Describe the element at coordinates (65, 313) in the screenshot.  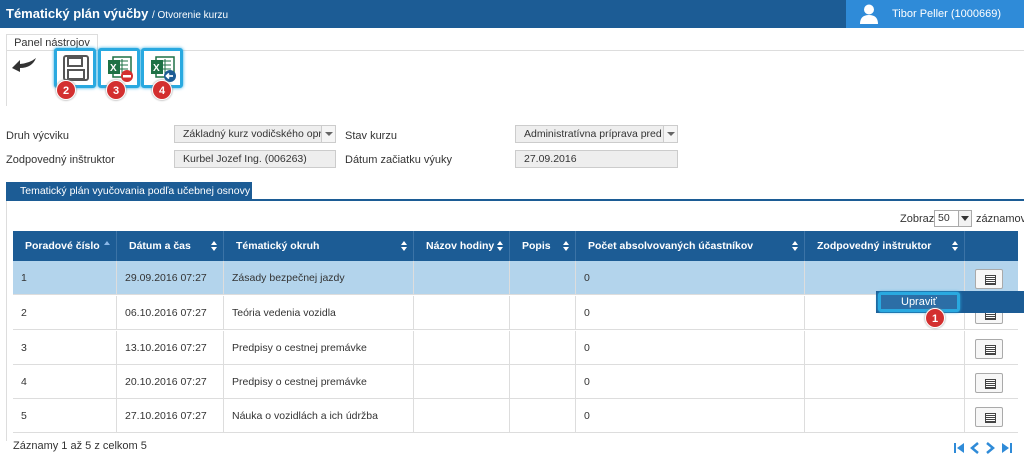
I see `cell-num: 2` at that location.